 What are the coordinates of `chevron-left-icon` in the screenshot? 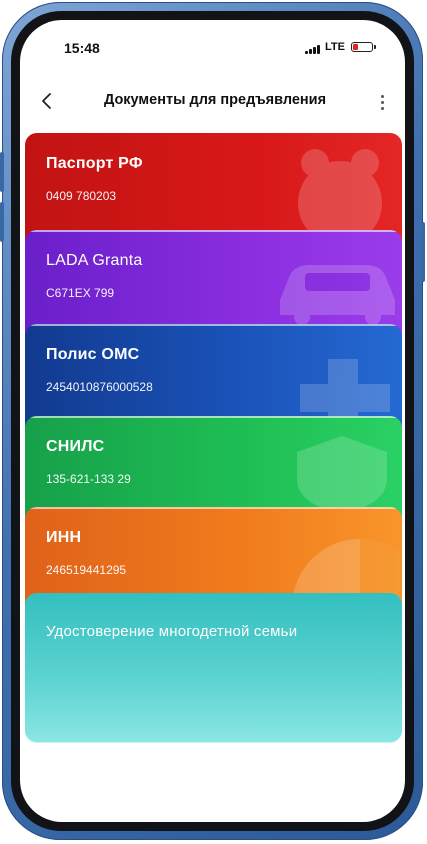 It's located at (46, 101).